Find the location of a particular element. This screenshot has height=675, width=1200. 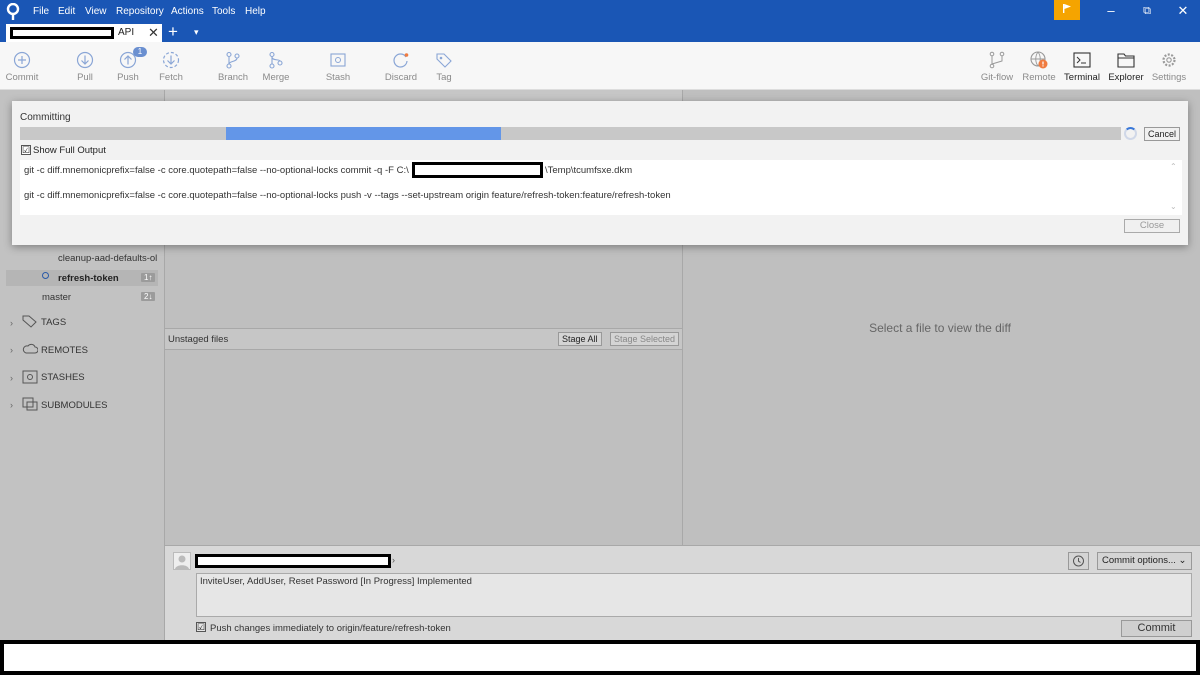

branch-icon is located at coordinates (233, 60).